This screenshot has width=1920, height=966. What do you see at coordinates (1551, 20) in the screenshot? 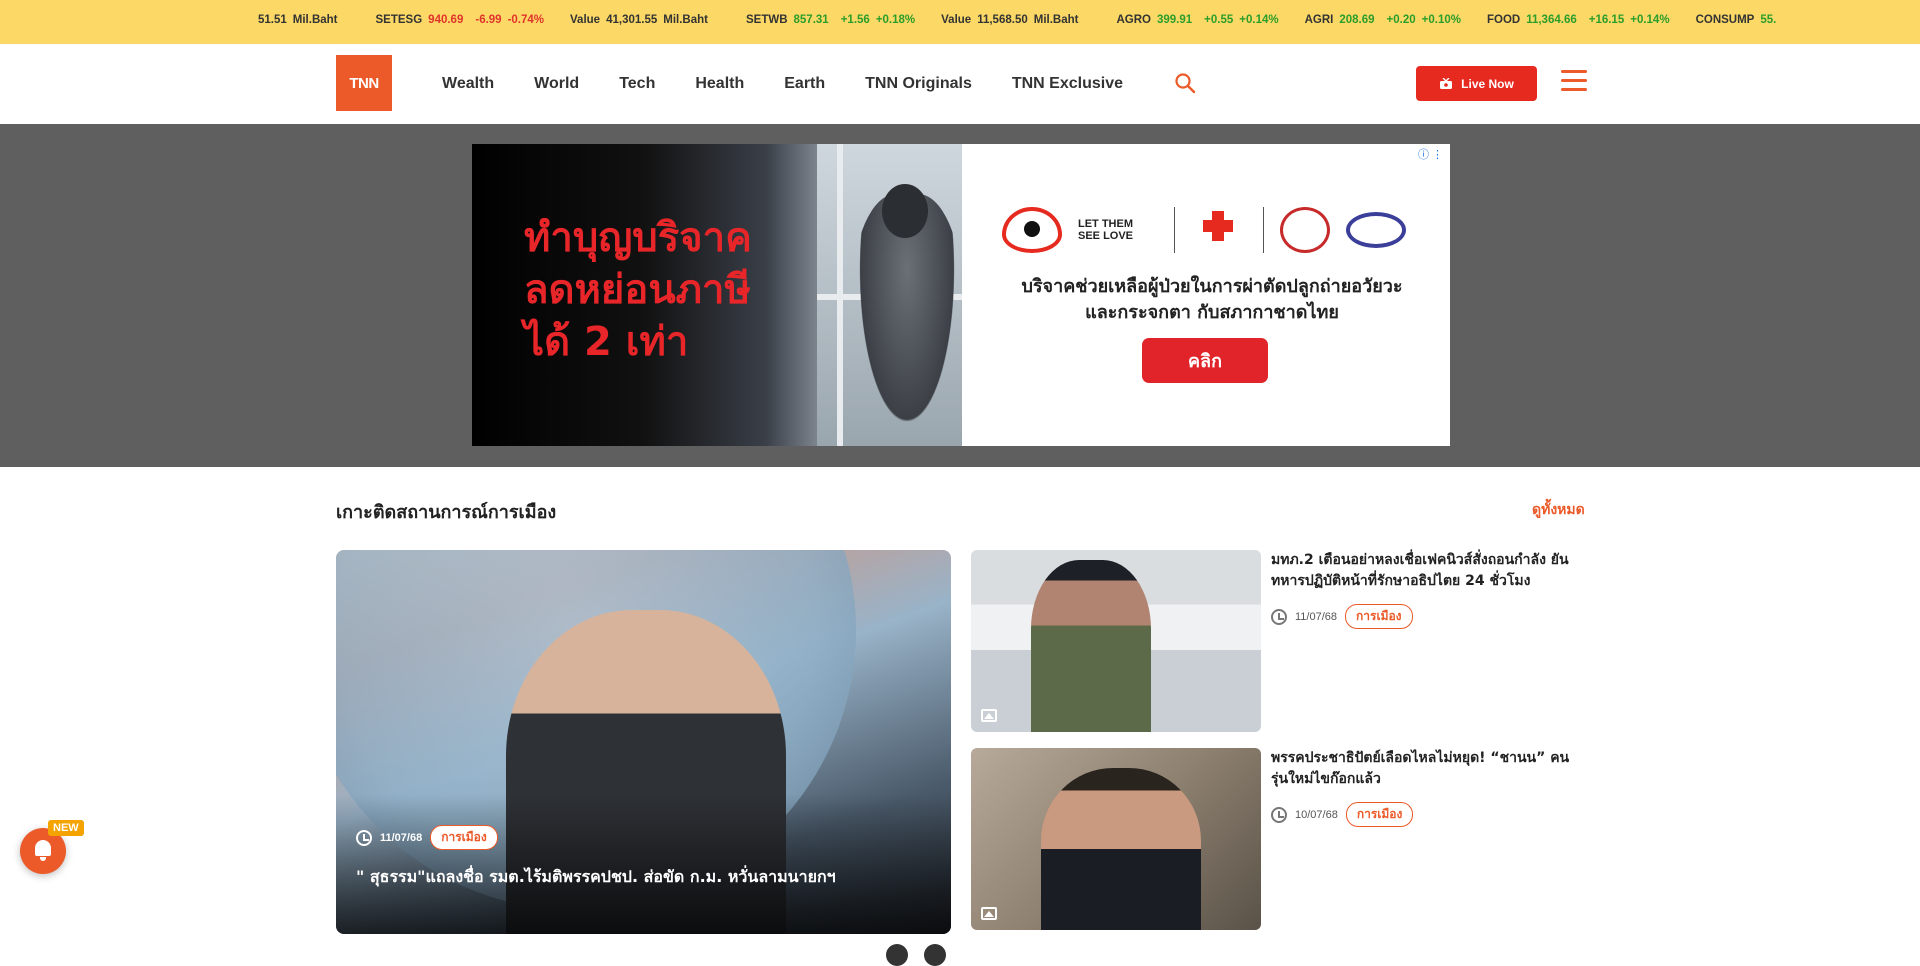
I see `ticker-value: 11,364.66` at bounding box center [1551, 20].